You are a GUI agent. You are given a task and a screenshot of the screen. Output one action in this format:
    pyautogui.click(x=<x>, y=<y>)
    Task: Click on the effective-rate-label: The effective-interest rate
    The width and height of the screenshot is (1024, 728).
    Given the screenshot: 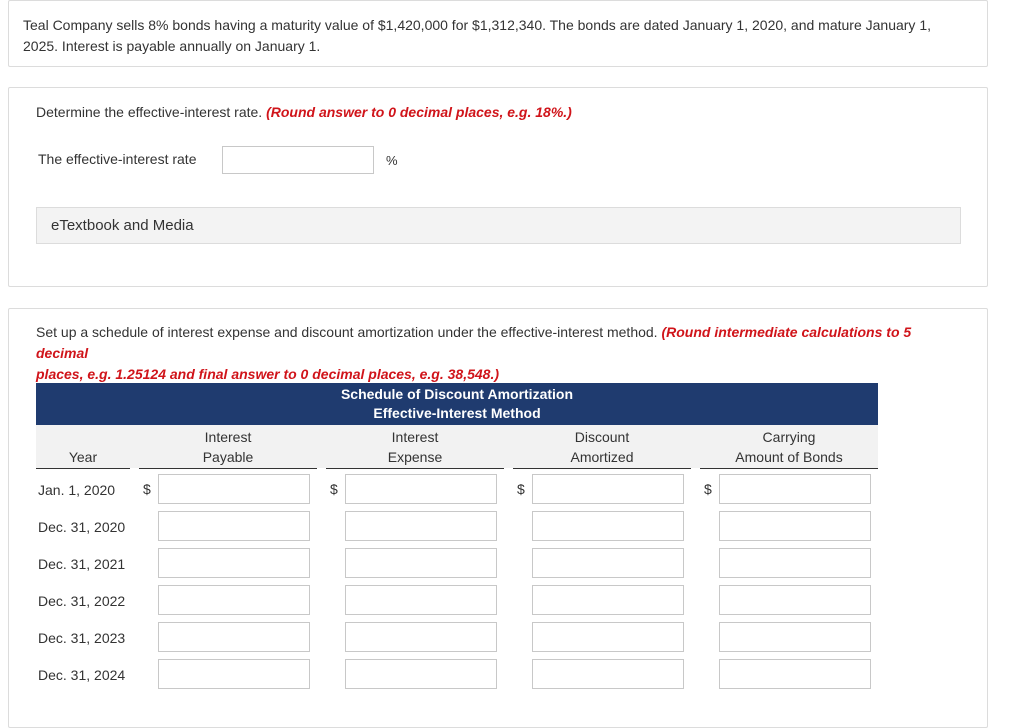 What is the action you would take?
    pyautogui.click(x=117, y=159)
    